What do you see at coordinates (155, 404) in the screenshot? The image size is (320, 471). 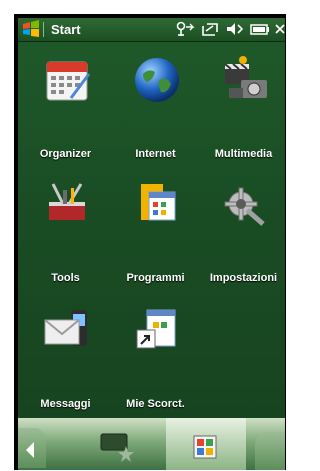 I see `tile-label: Mie Scorct.` at bounding box center [155, 404].